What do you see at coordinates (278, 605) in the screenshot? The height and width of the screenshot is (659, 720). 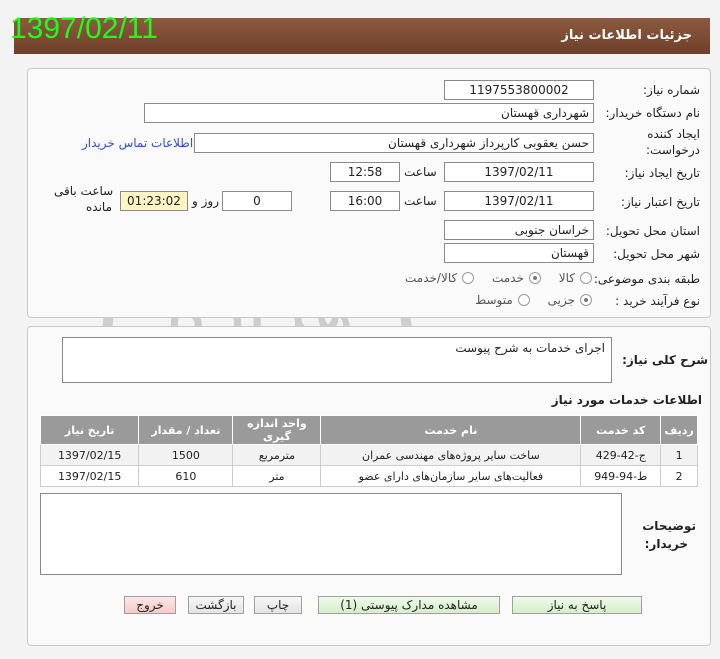 I see `print-button: چاپ` at bounding box center [278, 605].